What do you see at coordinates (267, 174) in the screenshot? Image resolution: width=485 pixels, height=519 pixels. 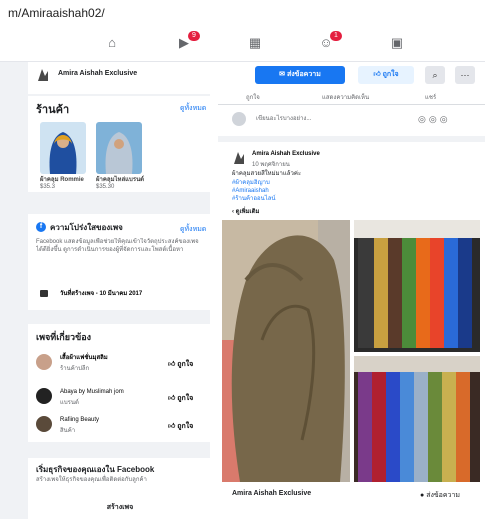 I see `post-text: ผ้าคลุมสวยสีใหม่มาแล้วค่ะ` at bounding box center [267, 174].